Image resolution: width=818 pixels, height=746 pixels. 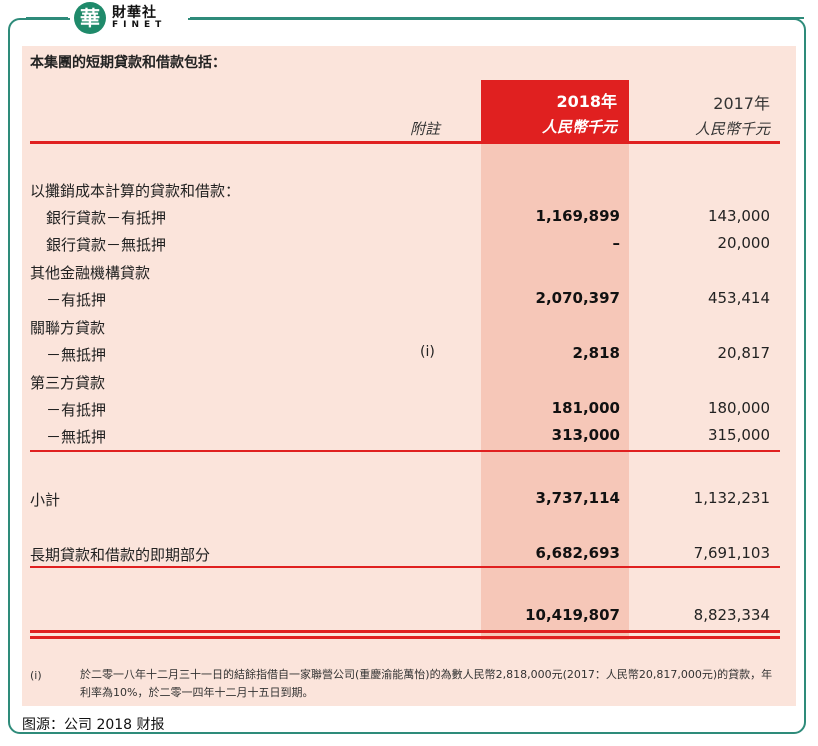 What do you see at coordinates (405, 631) in the screenshot?
I see `total-double-rule-top` at bounding box center [405, 631].